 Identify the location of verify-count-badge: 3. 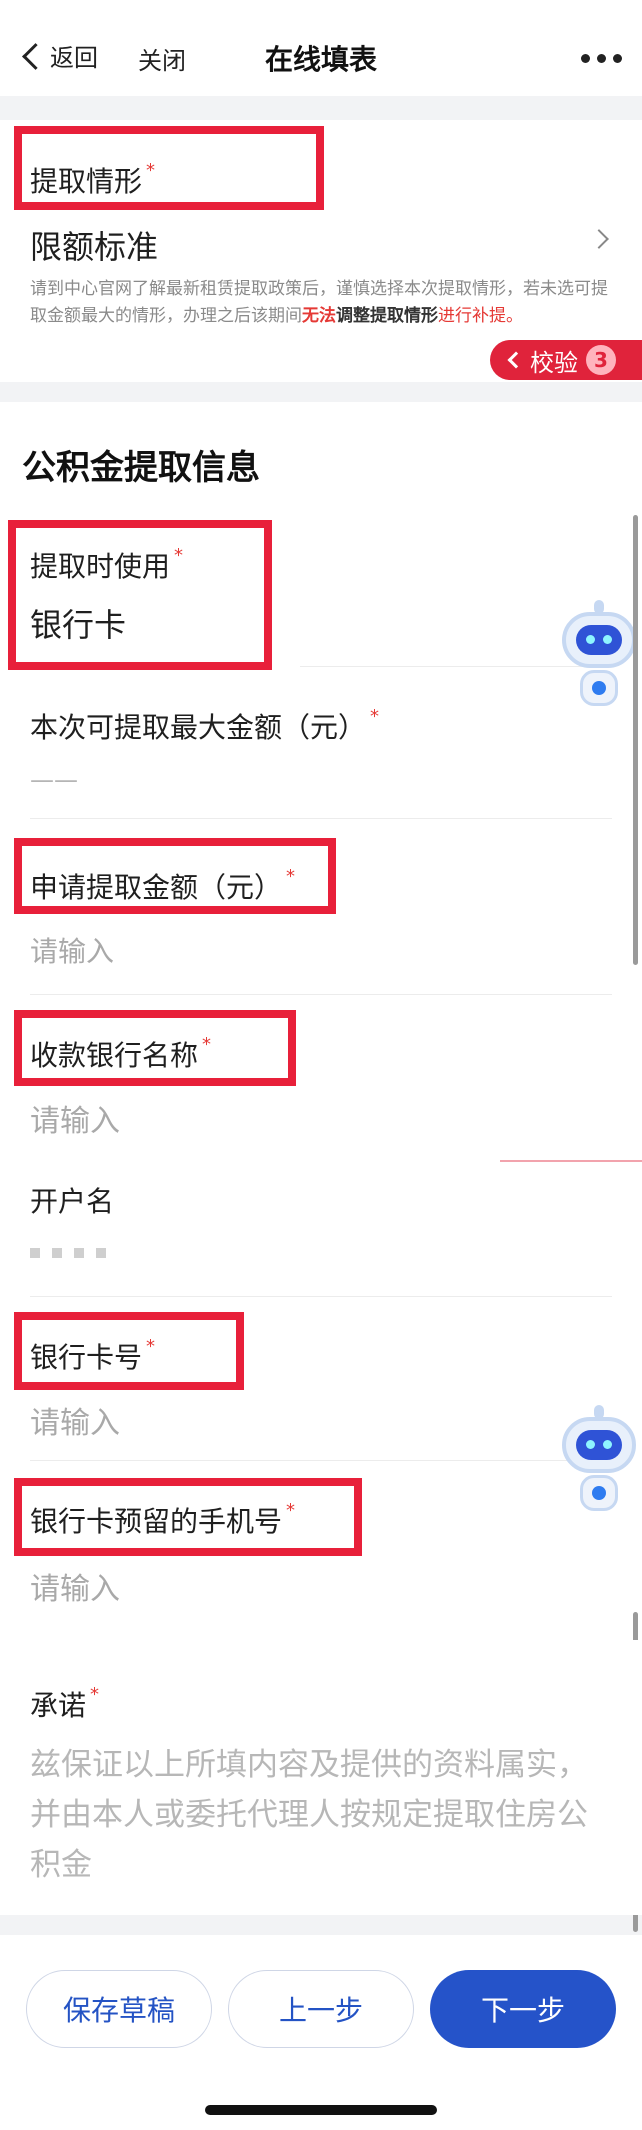
(601, 360).